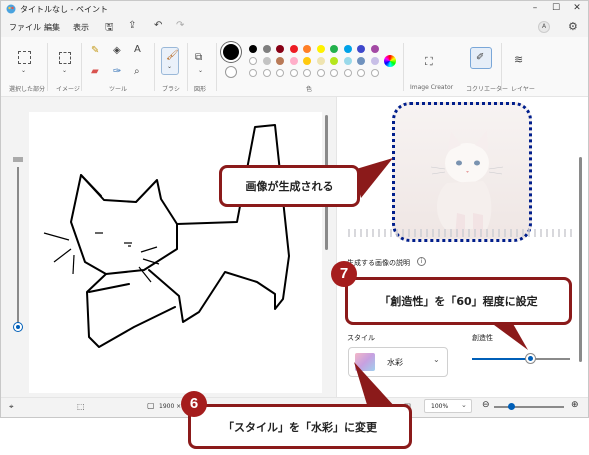  Describe the element at coordinates (573, 26) in the screenshot. I see `settings-gear-icon: ⚙` at that location.